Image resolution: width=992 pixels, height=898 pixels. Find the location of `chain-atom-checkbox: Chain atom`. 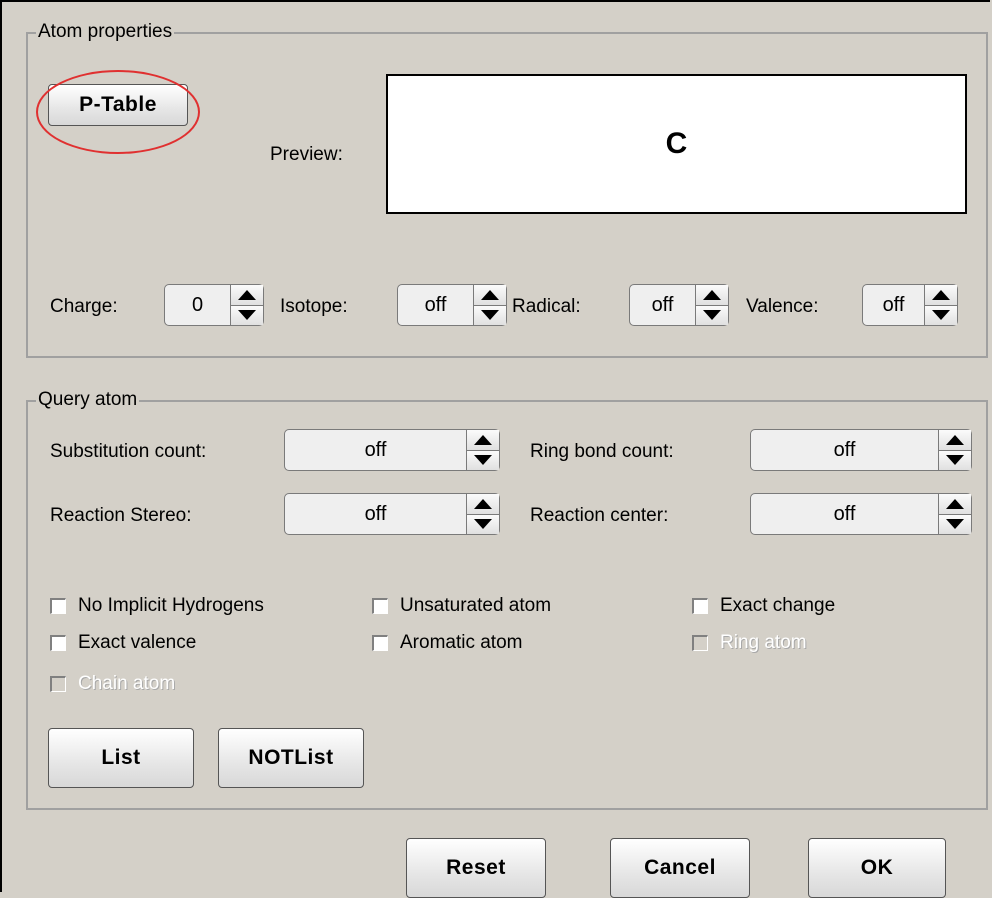

chain-atom-checkbox: Chain atom is located at coordinates (112, 684).